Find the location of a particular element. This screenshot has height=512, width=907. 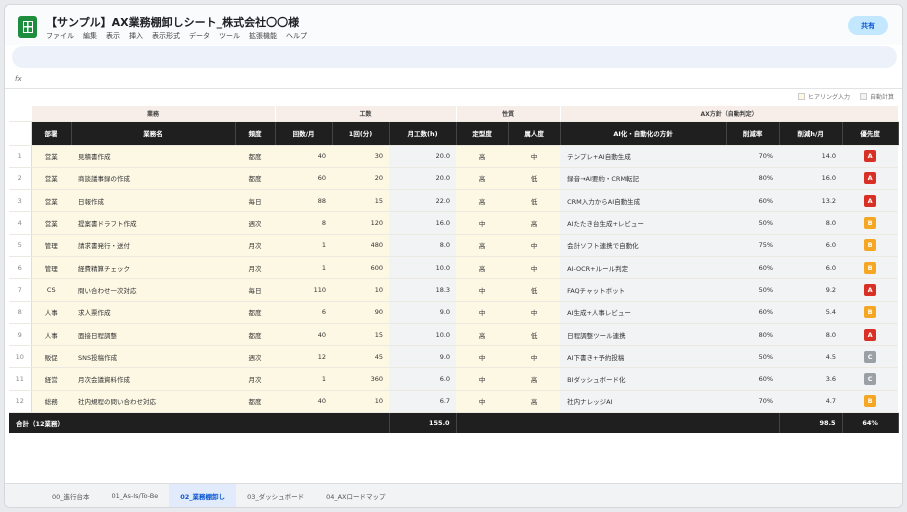

saved-hours-cell: 16.0 is located at coordinates (811, 179).